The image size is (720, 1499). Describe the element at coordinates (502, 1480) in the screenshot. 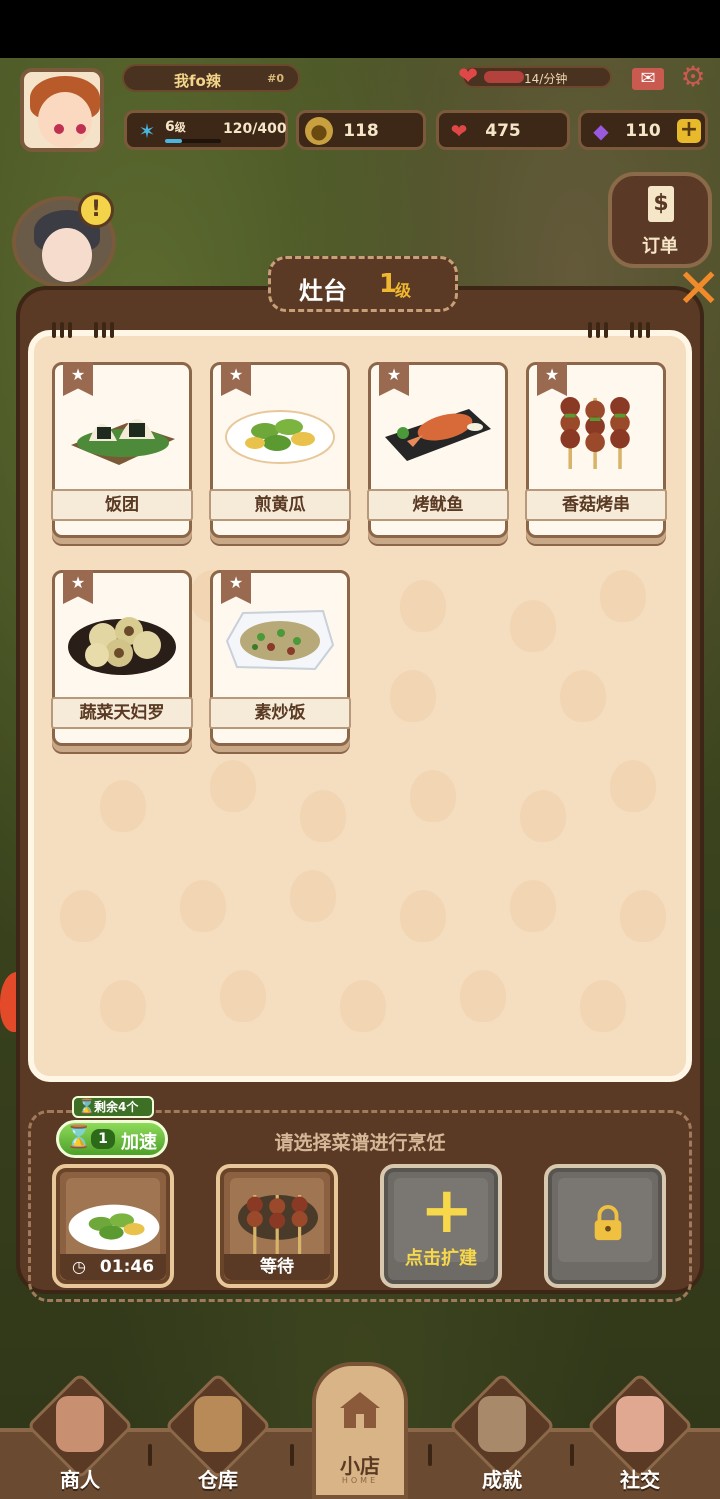

I see `nav-achievement-label: 成就` at that location.